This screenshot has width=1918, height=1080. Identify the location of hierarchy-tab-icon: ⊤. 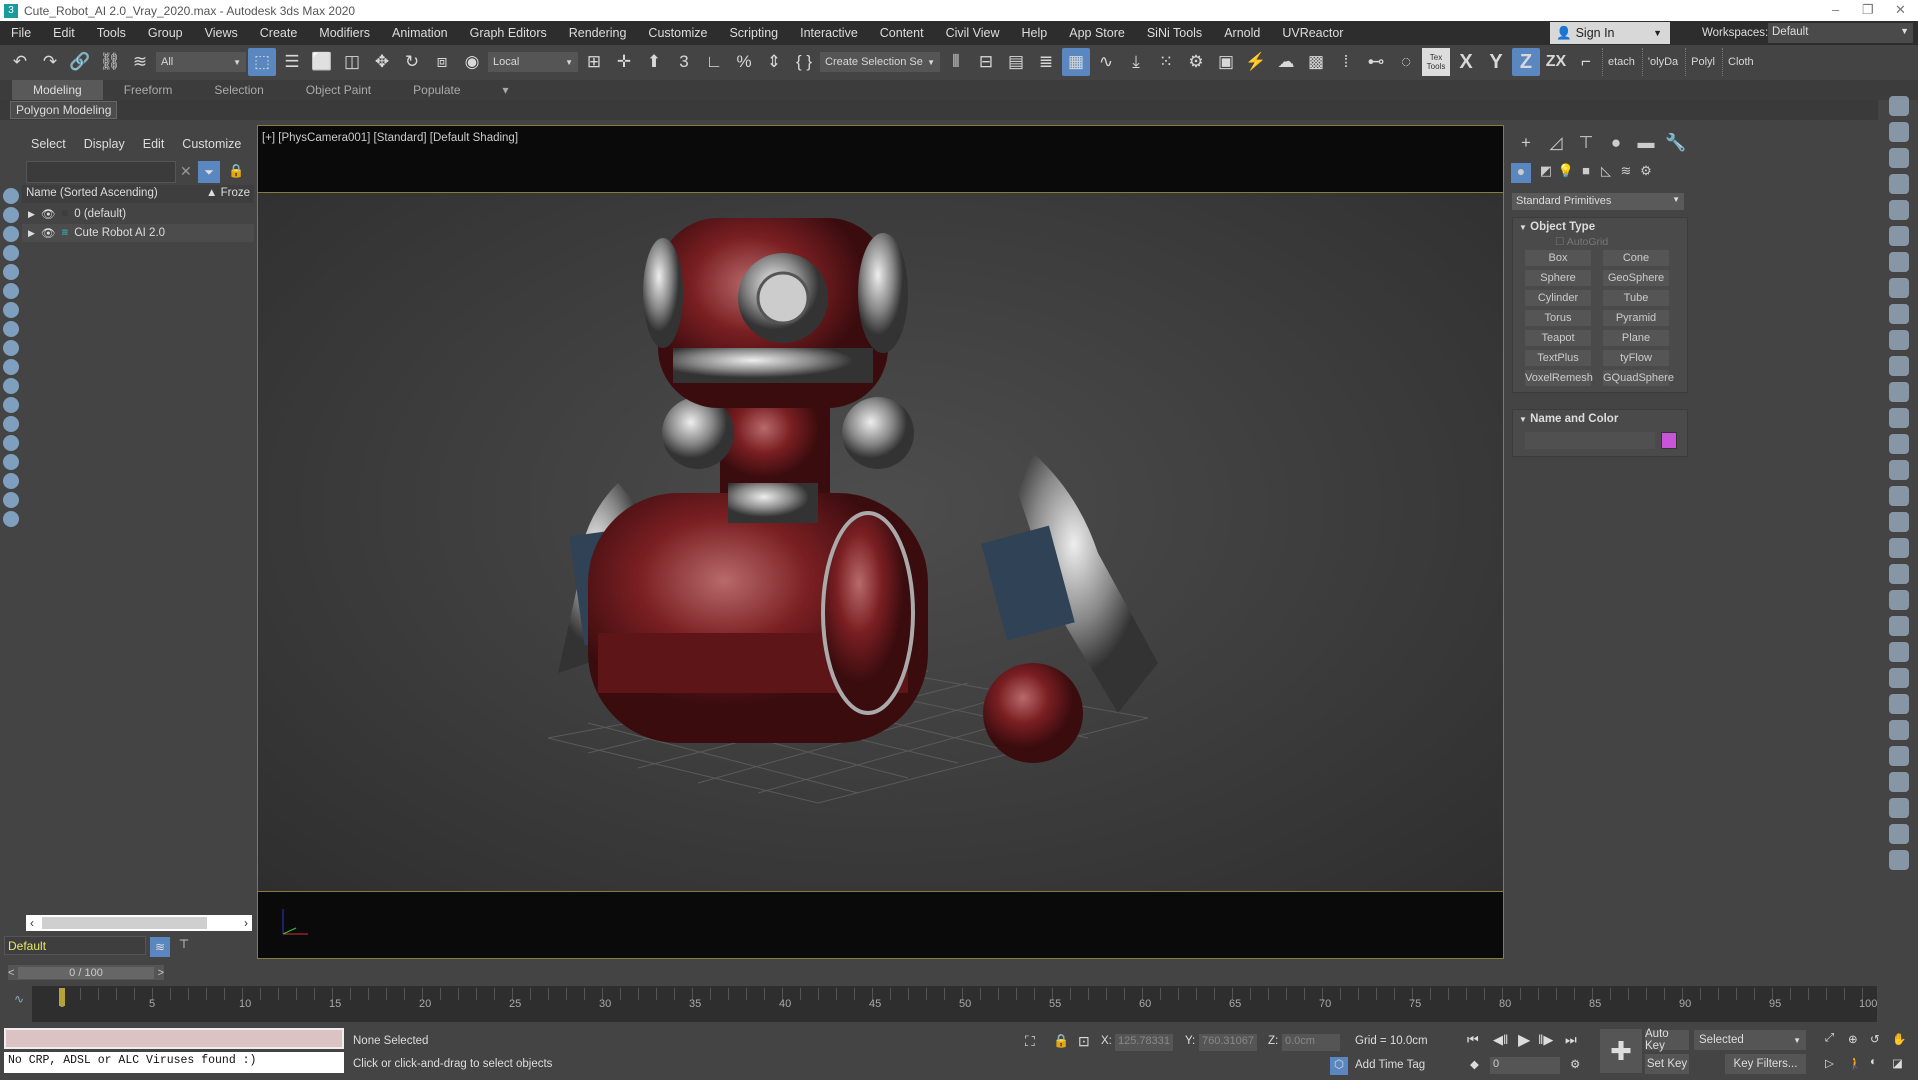
(1586, 146).